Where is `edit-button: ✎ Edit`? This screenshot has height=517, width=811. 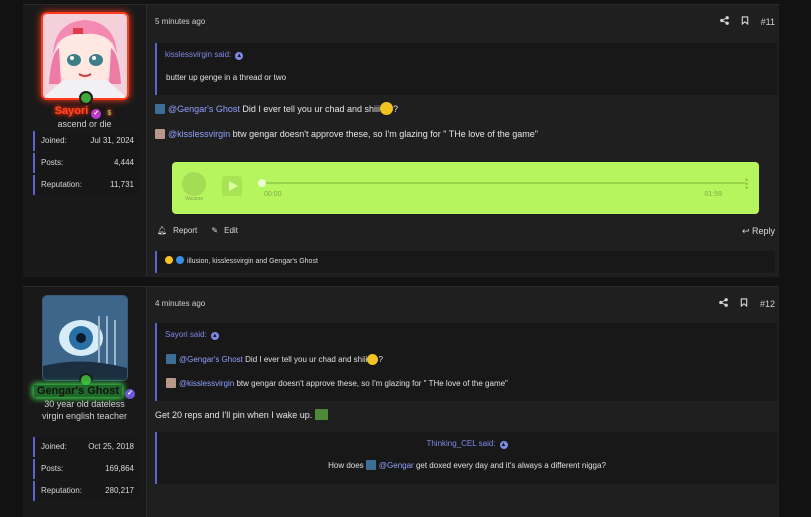 edit-button: ✎ Edit is located at coordinates (227, 230).